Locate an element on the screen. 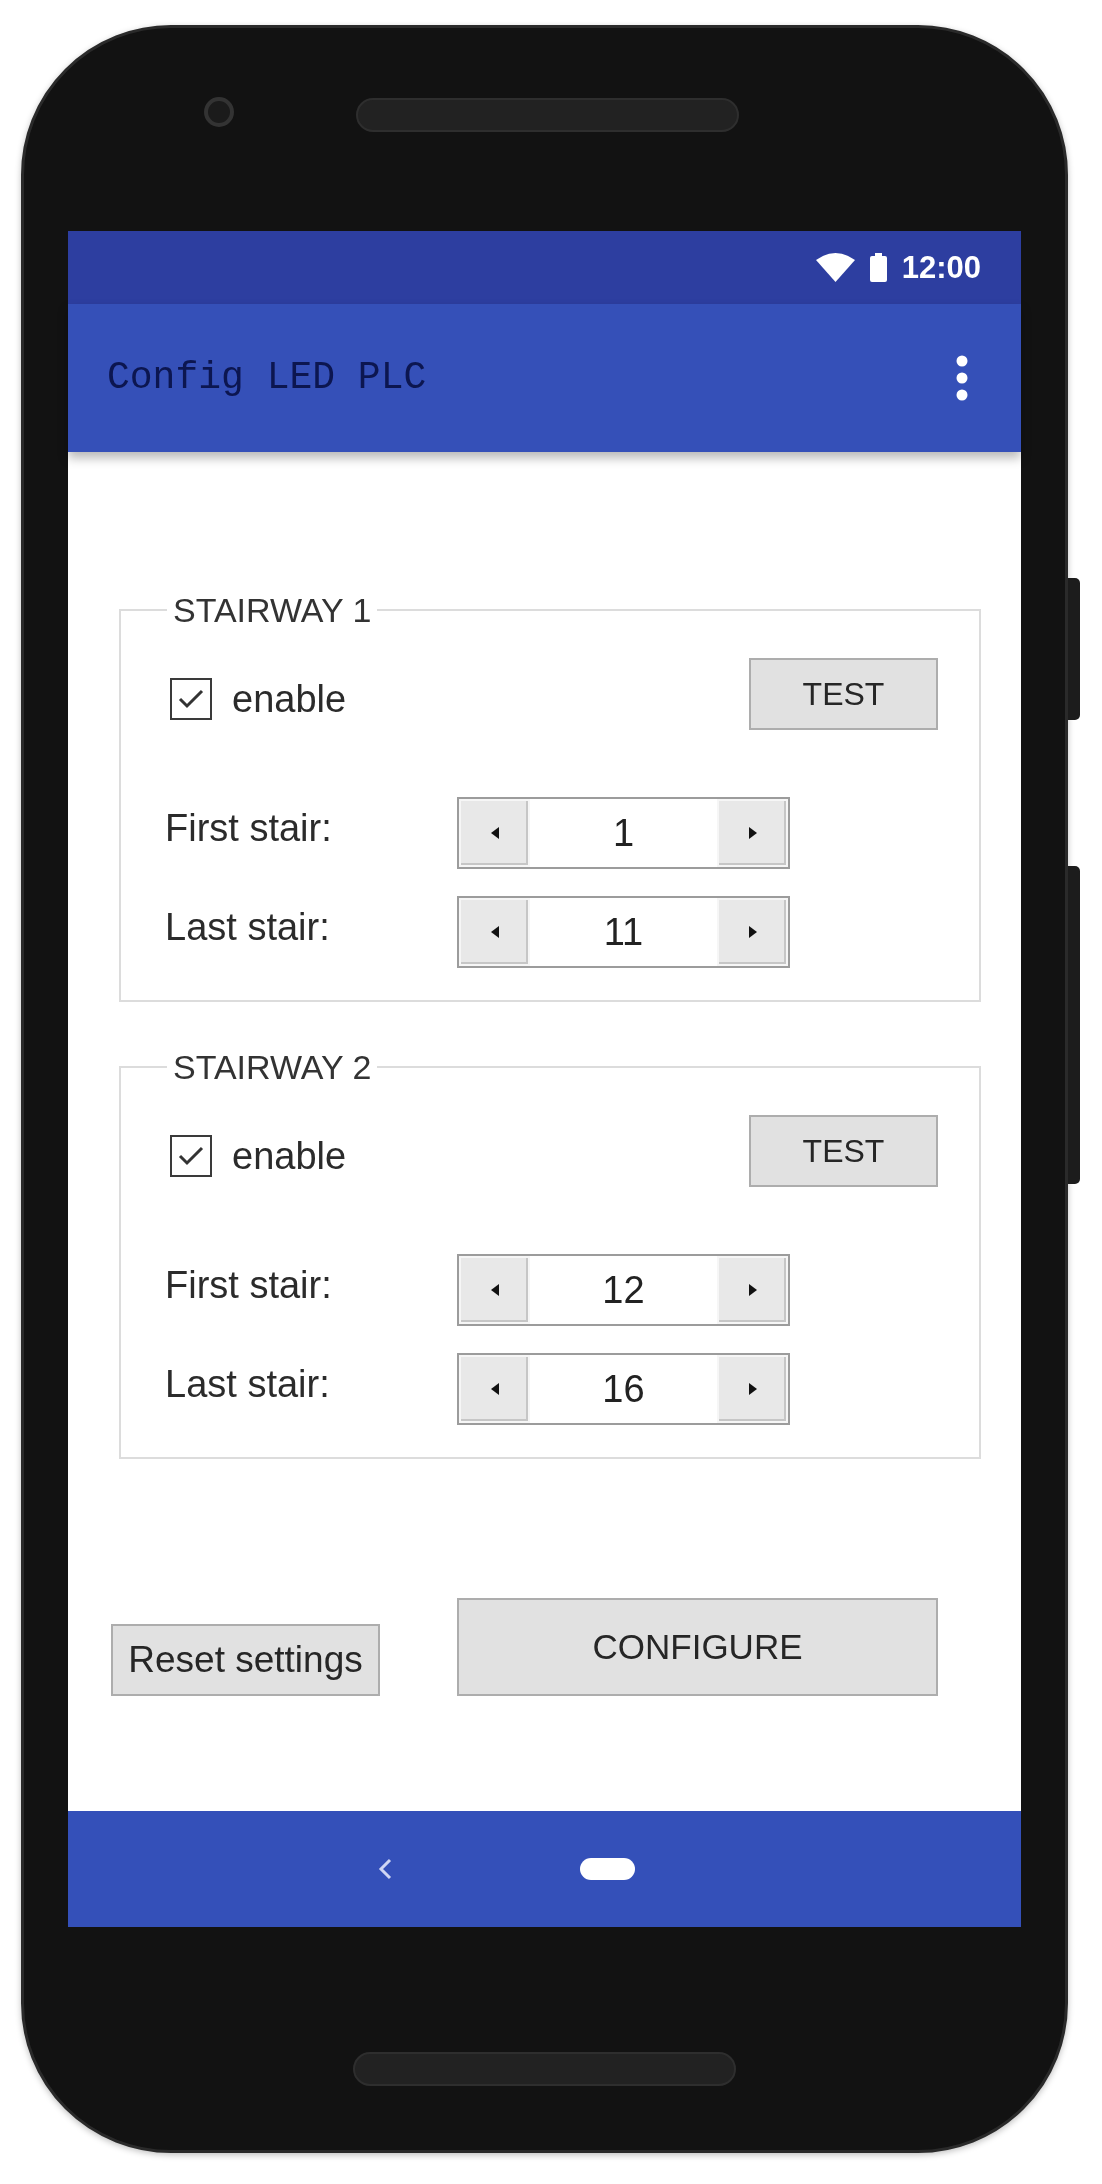  group-title: STAIRWAY 2 is located at coordinates (272, 1067).